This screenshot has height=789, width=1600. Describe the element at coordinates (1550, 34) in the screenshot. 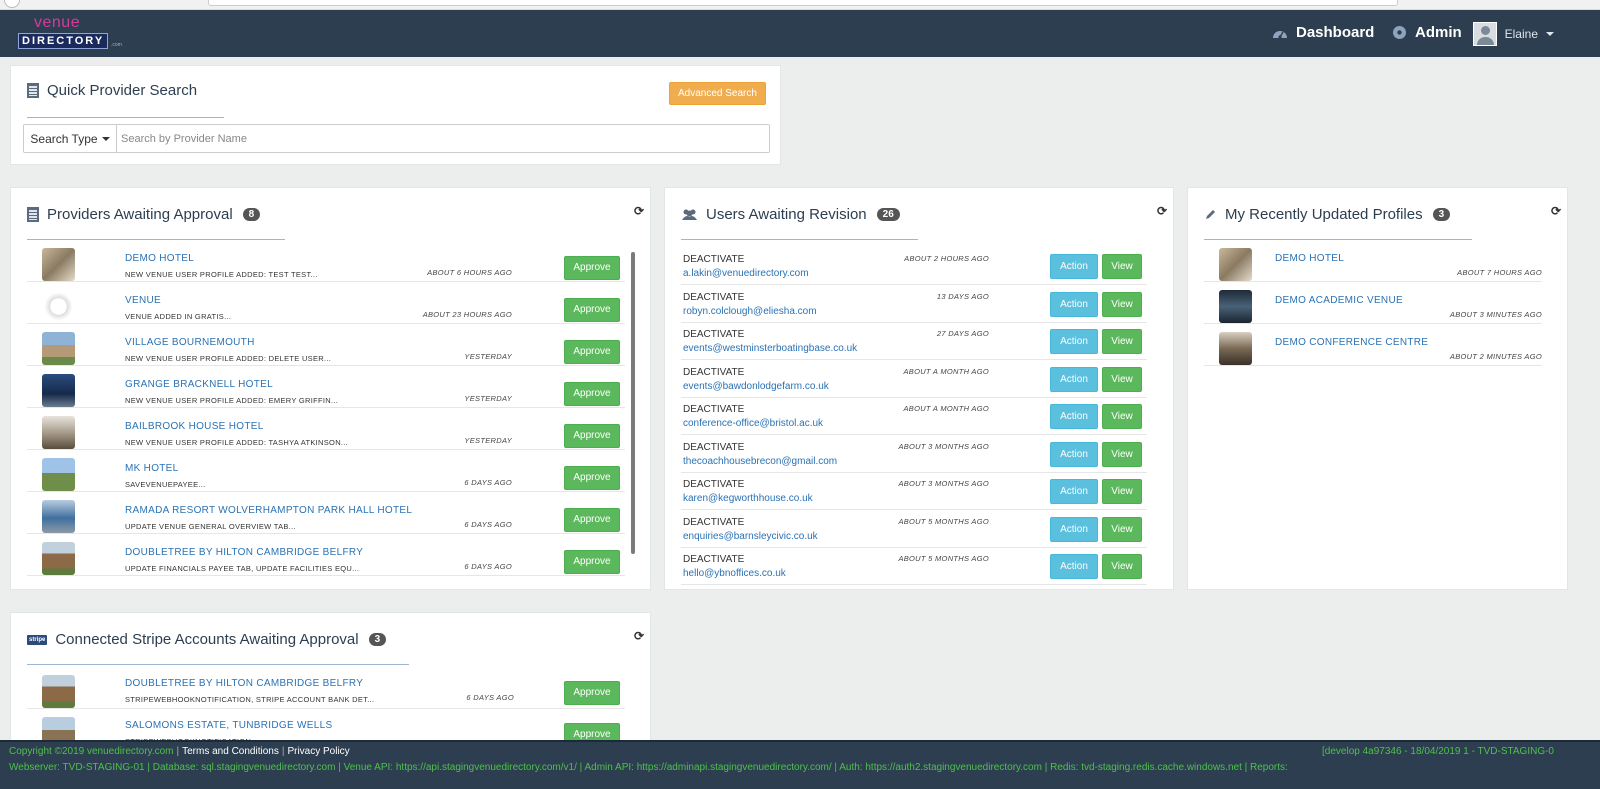

I see `chevron-down-icon` at that location.